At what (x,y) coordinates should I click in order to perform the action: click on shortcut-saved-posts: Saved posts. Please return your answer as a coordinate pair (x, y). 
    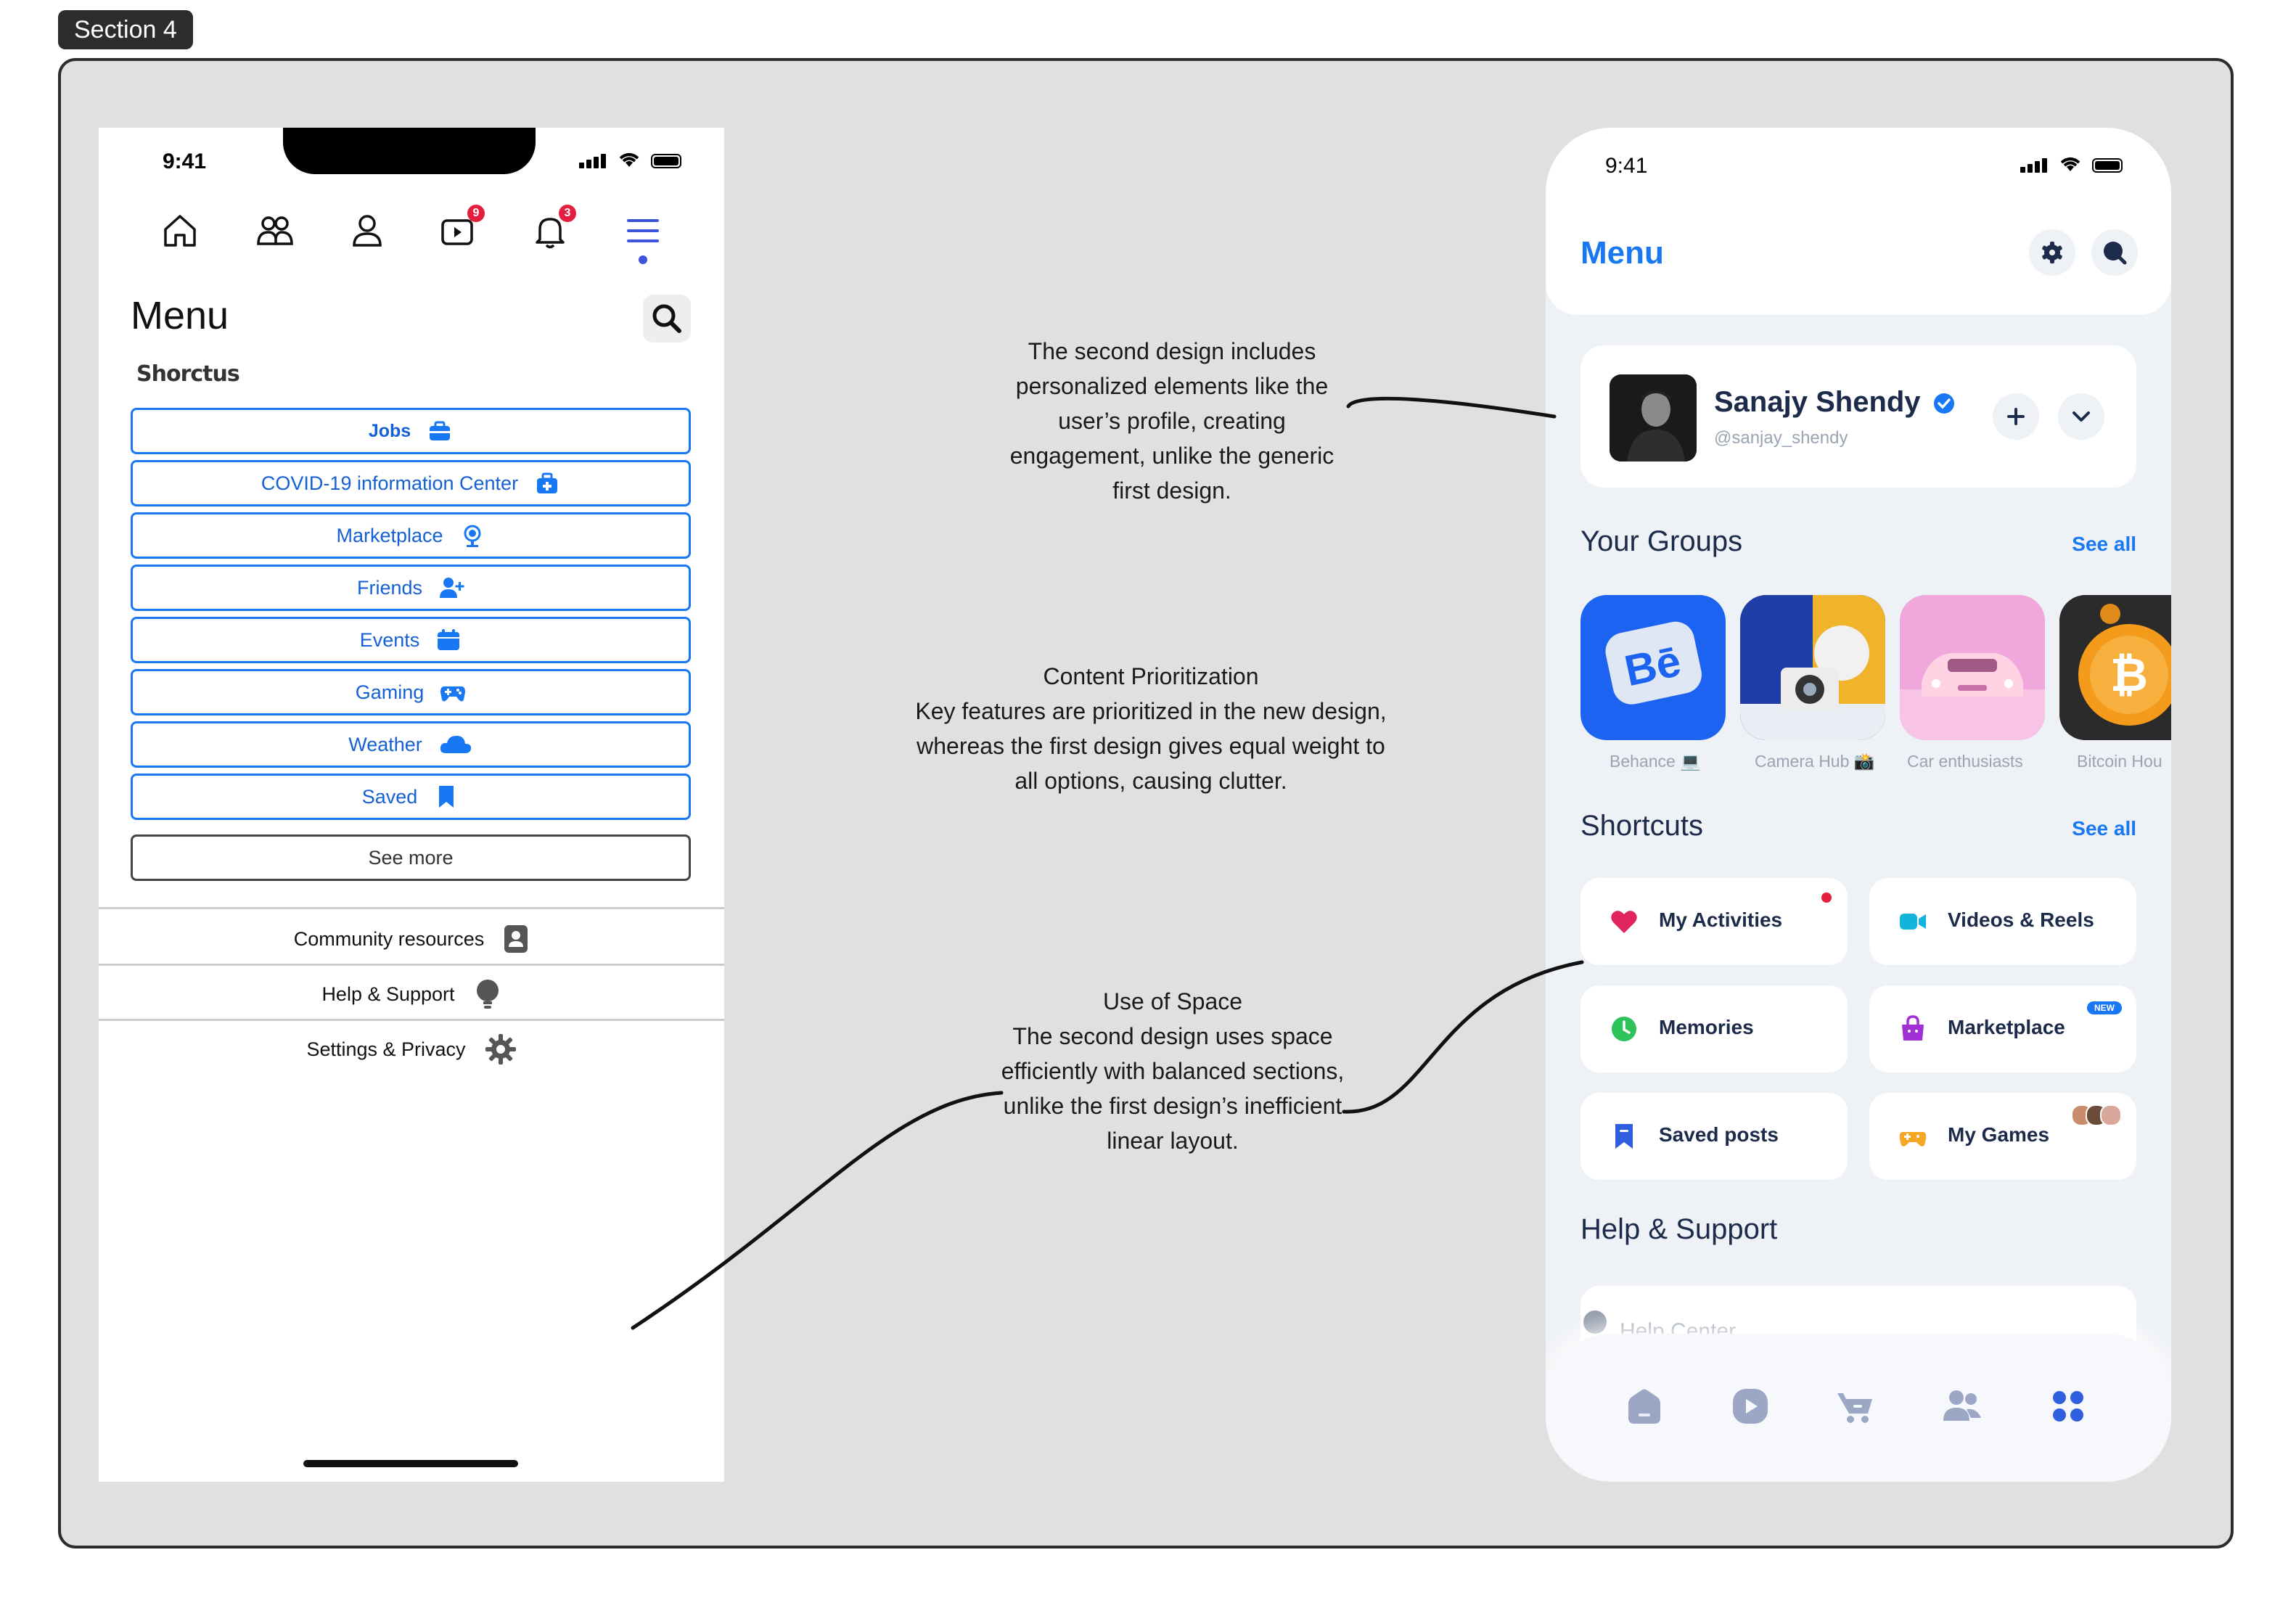
    Looking at the image, I should click on (1714, 1136).